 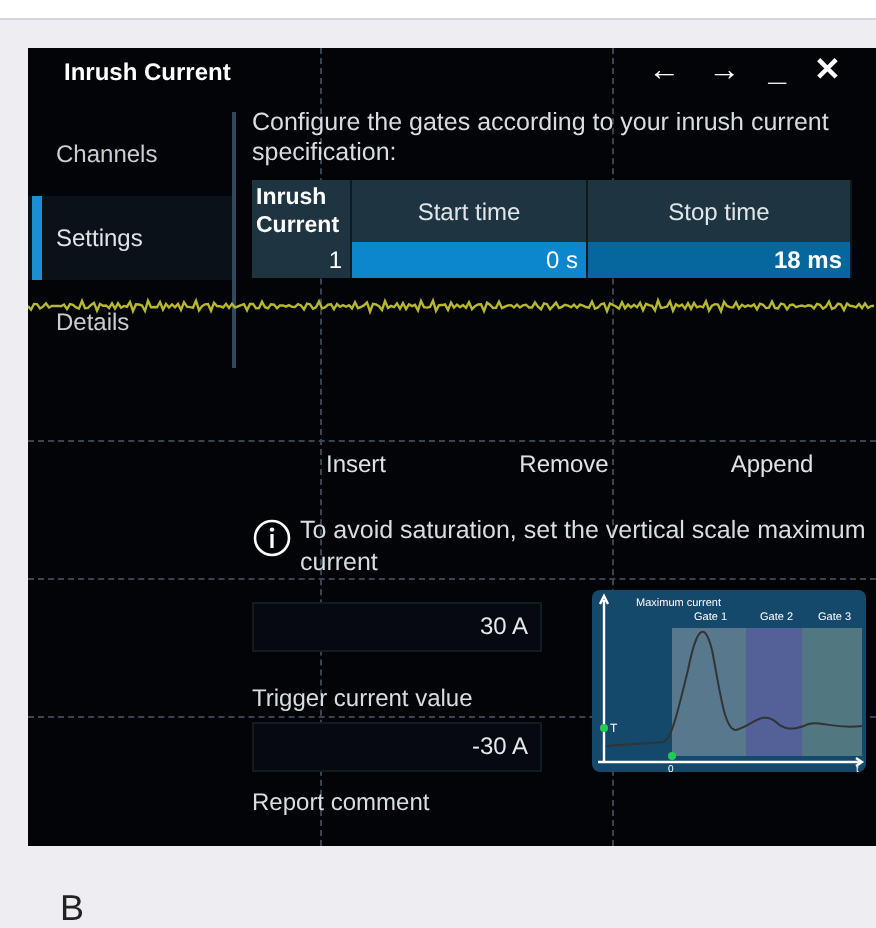 I want to click on table-cell: 0 s, so click(x=470, y=260).